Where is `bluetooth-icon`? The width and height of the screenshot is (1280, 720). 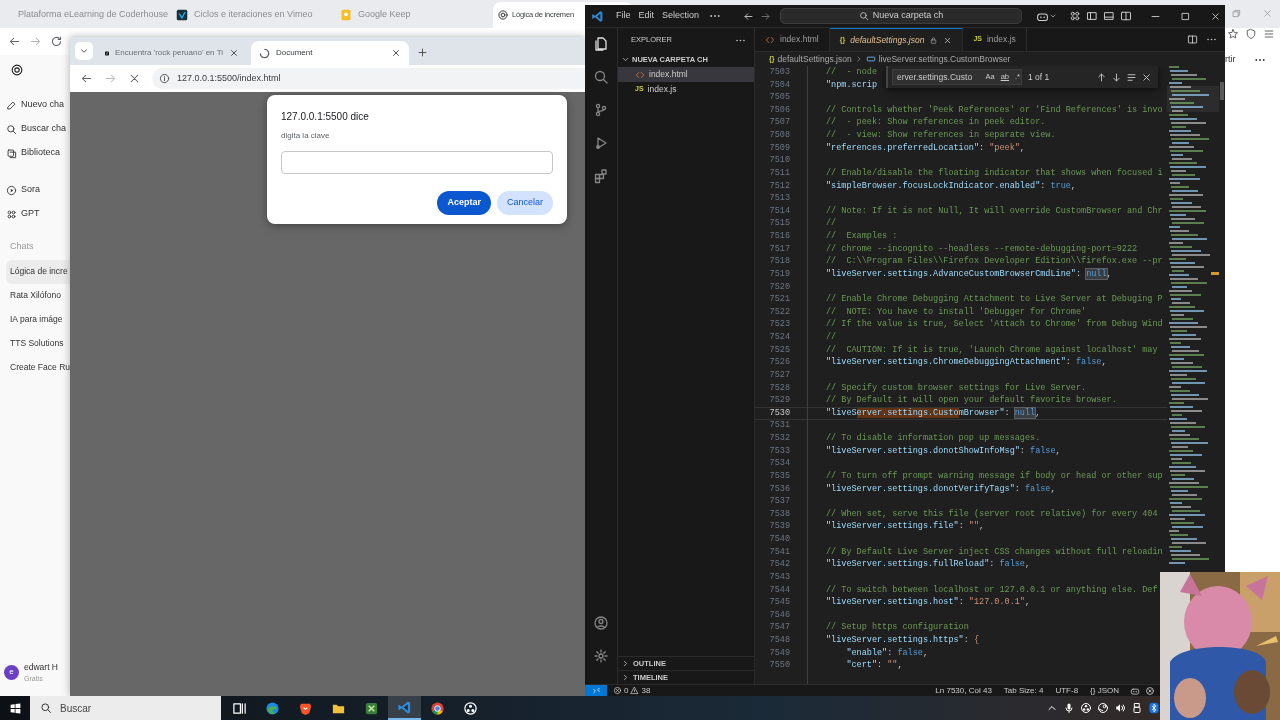
bluetooth-icon is located at coordinates (1154, 708).